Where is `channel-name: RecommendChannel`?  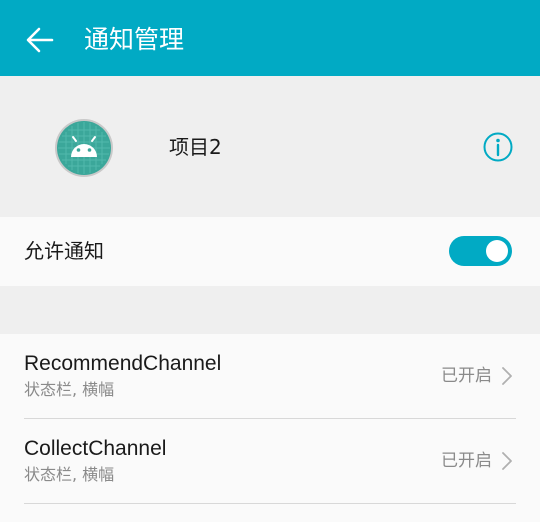
channel-name: RecommendChannel is located at coordinates (123, 363).